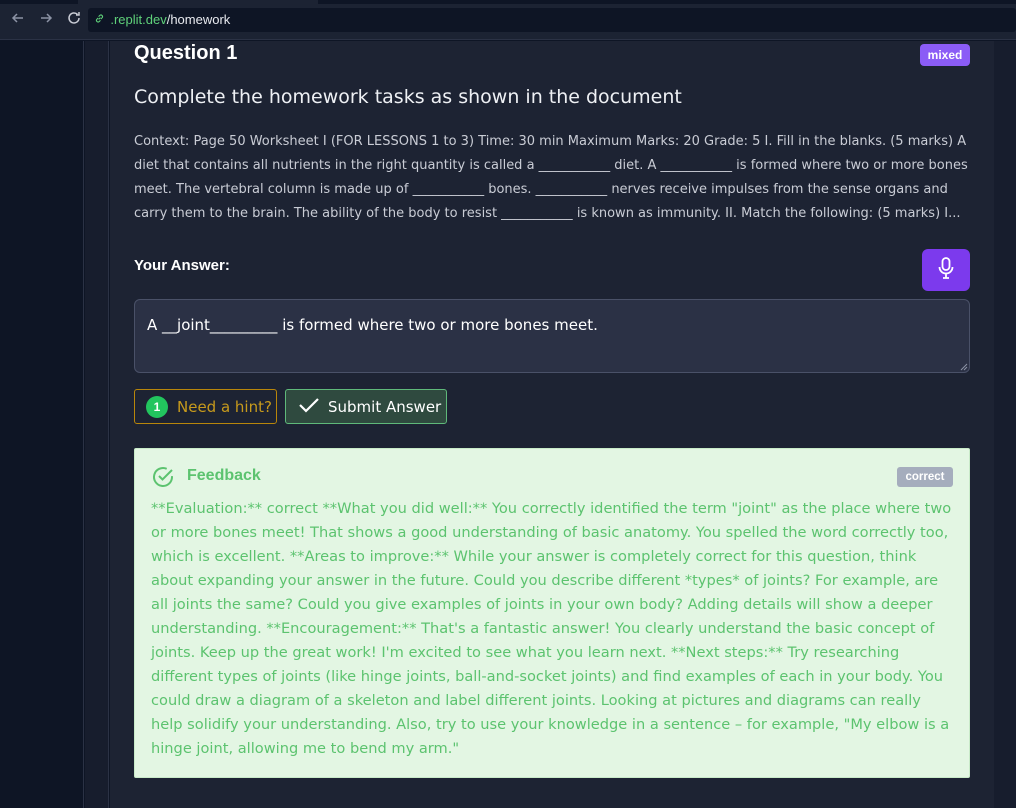 Image resolution: width=1016 pixels, height=808 pixels. I want to click on microphone-button, so click(946, 270).